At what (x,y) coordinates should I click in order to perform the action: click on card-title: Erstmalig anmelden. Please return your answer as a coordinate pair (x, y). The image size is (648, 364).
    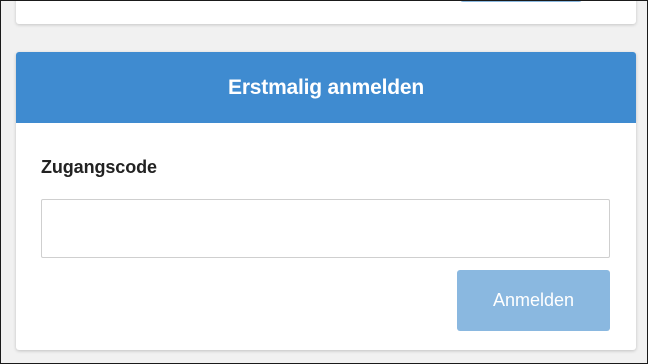
    Looking at the image, I should click on (326, 87).